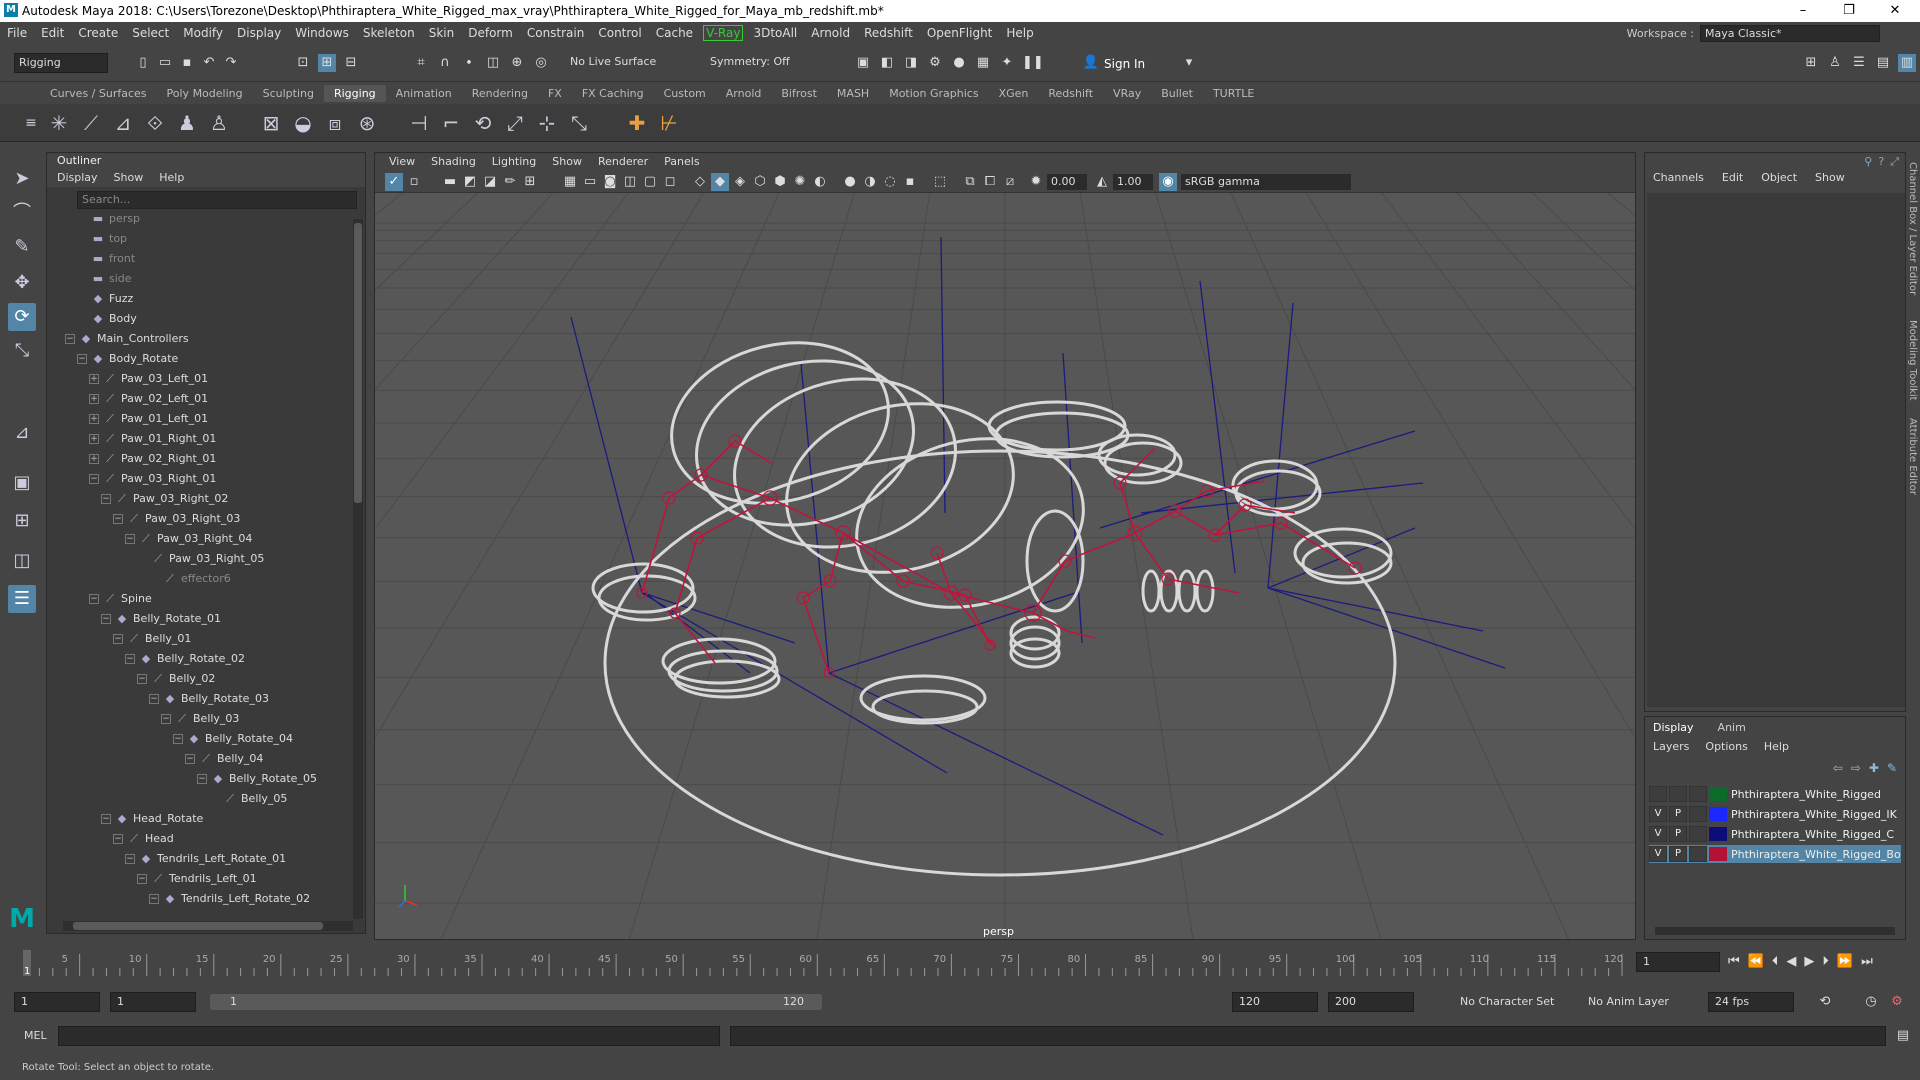 Image resolution: width=1920 pixels, height=1080 pixels. What do you see at coordinates (419, 123) in the screenshot?
I see `point-constraint-icon: ⊣` at bounding box center [419, 123].